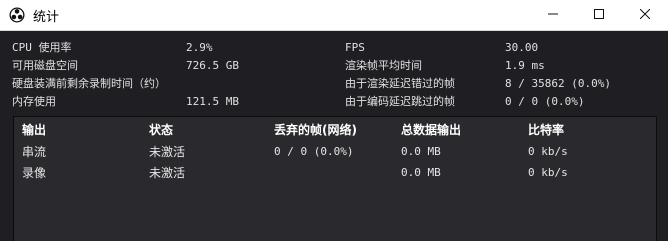 The height and width of the screenshot is (241, 668). What do you see at coordinates (17, 15) in the screenshot?
I see `obs-logo-icon` at bounding box center [17, 15].